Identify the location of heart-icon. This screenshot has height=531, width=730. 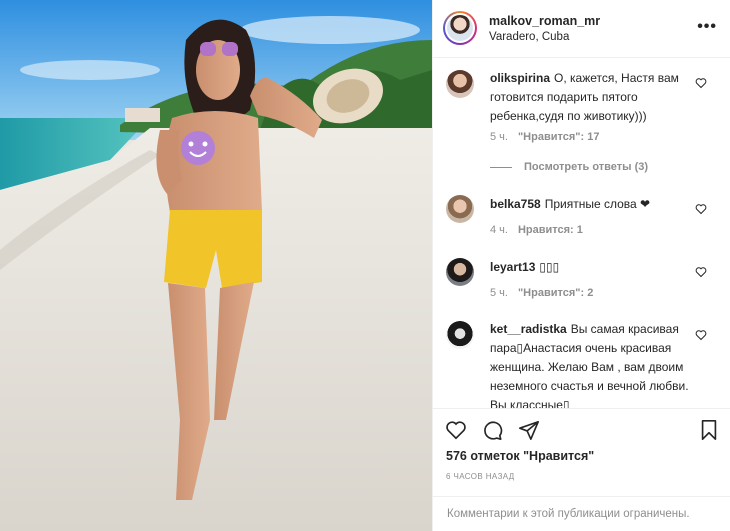
(456, 430).